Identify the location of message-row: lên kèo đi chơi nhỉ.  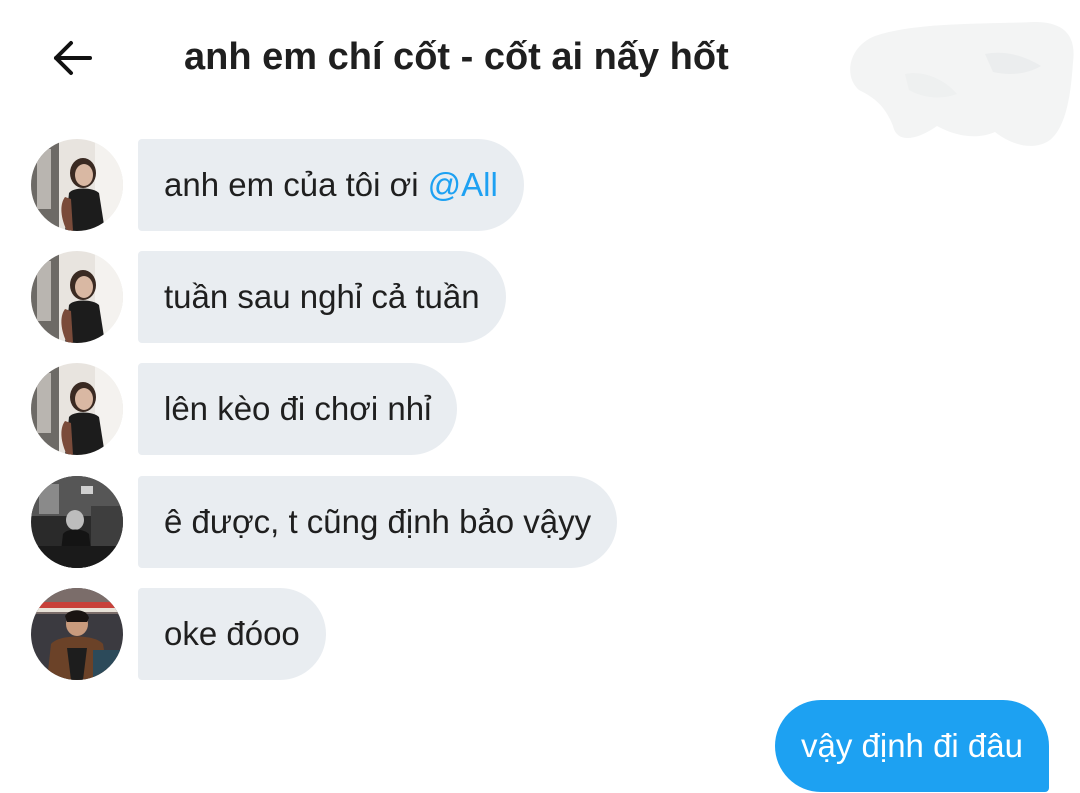
(540, 409).